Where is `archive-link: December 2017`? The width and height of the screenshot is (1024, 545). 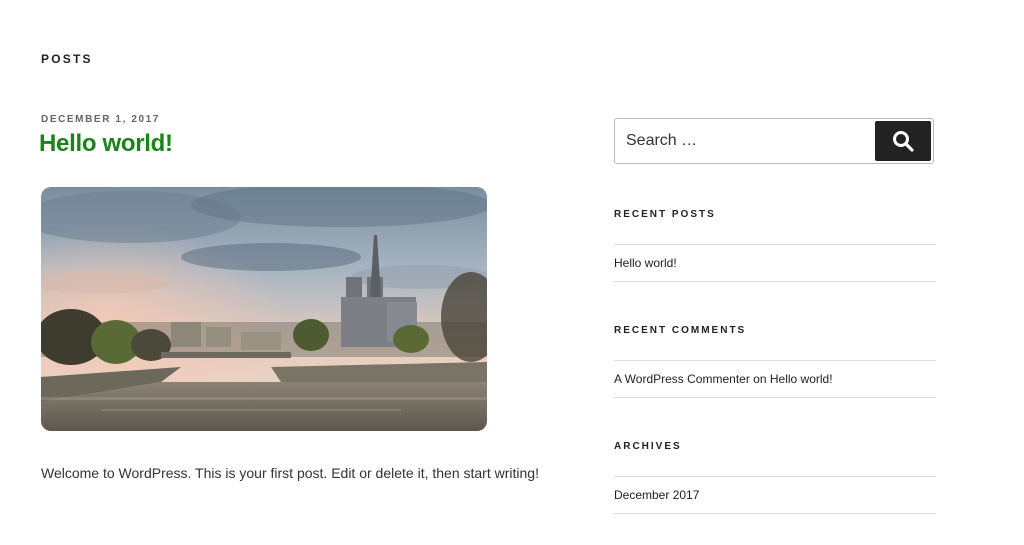 archive-link: December 2017 is located at coordinates (656, 495).